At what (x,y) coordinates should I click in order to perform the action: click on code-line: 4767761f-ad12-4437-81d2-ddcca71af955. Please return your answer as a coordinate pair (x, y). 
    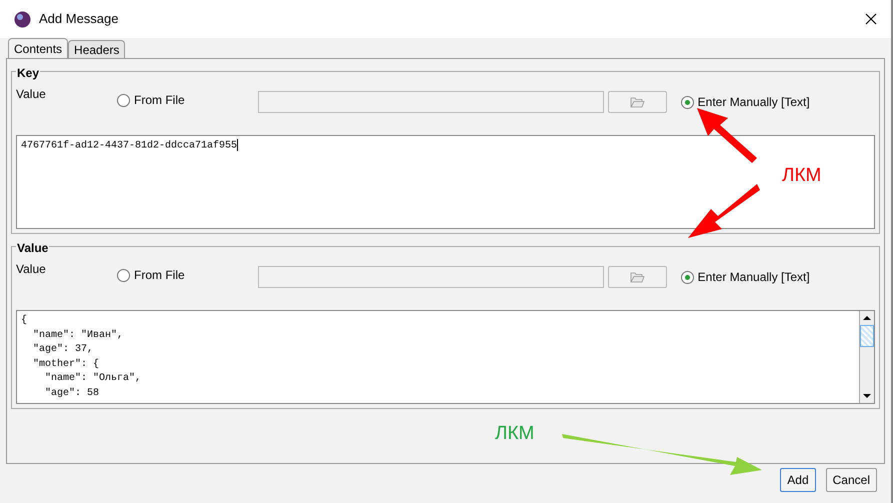
    Looking at the image, I should click on (129, 146).